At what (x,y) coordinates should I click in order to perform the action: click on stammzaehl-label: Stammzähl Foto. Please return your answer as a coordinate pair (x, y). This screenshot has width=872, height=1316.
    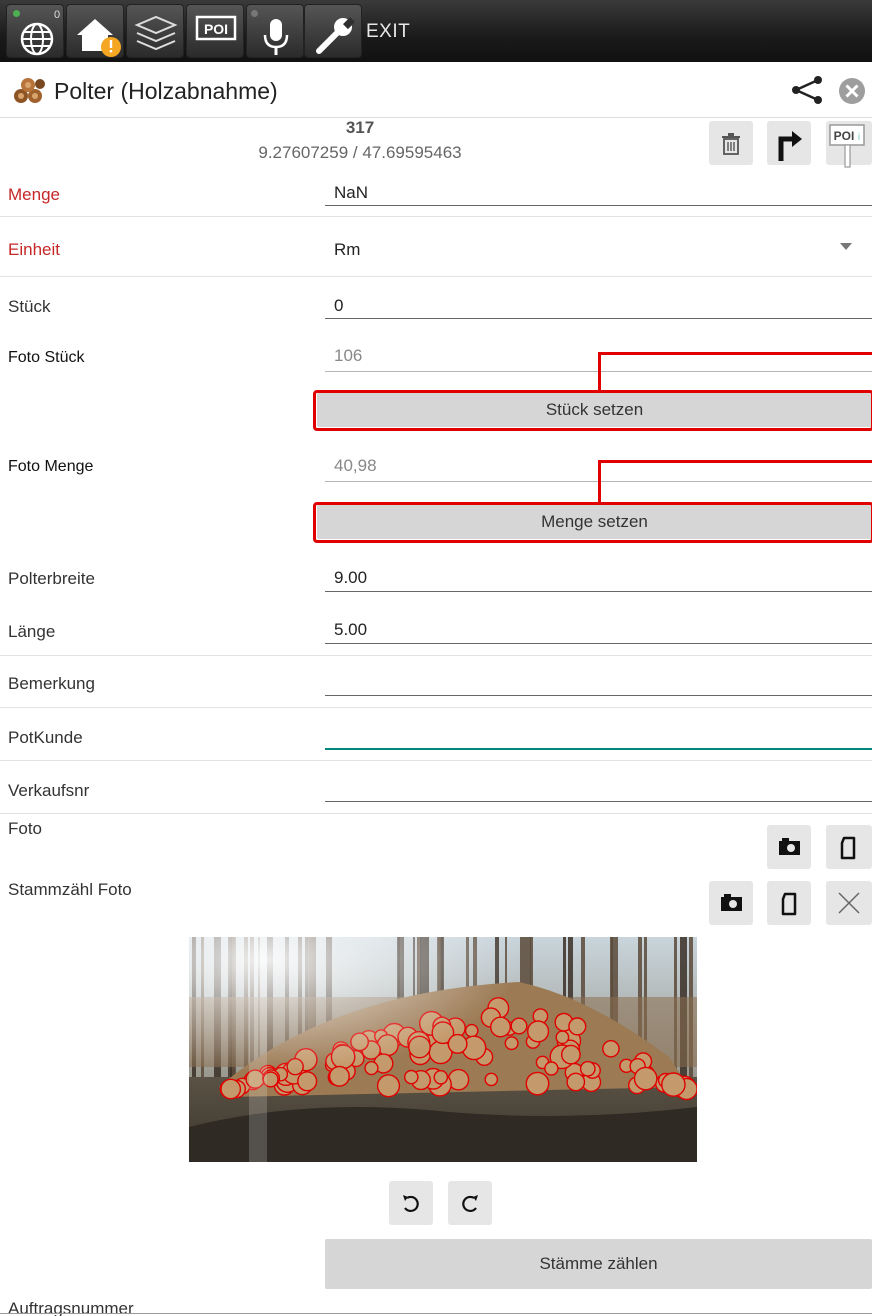
    Looking at the image, I should click on (70, 889).